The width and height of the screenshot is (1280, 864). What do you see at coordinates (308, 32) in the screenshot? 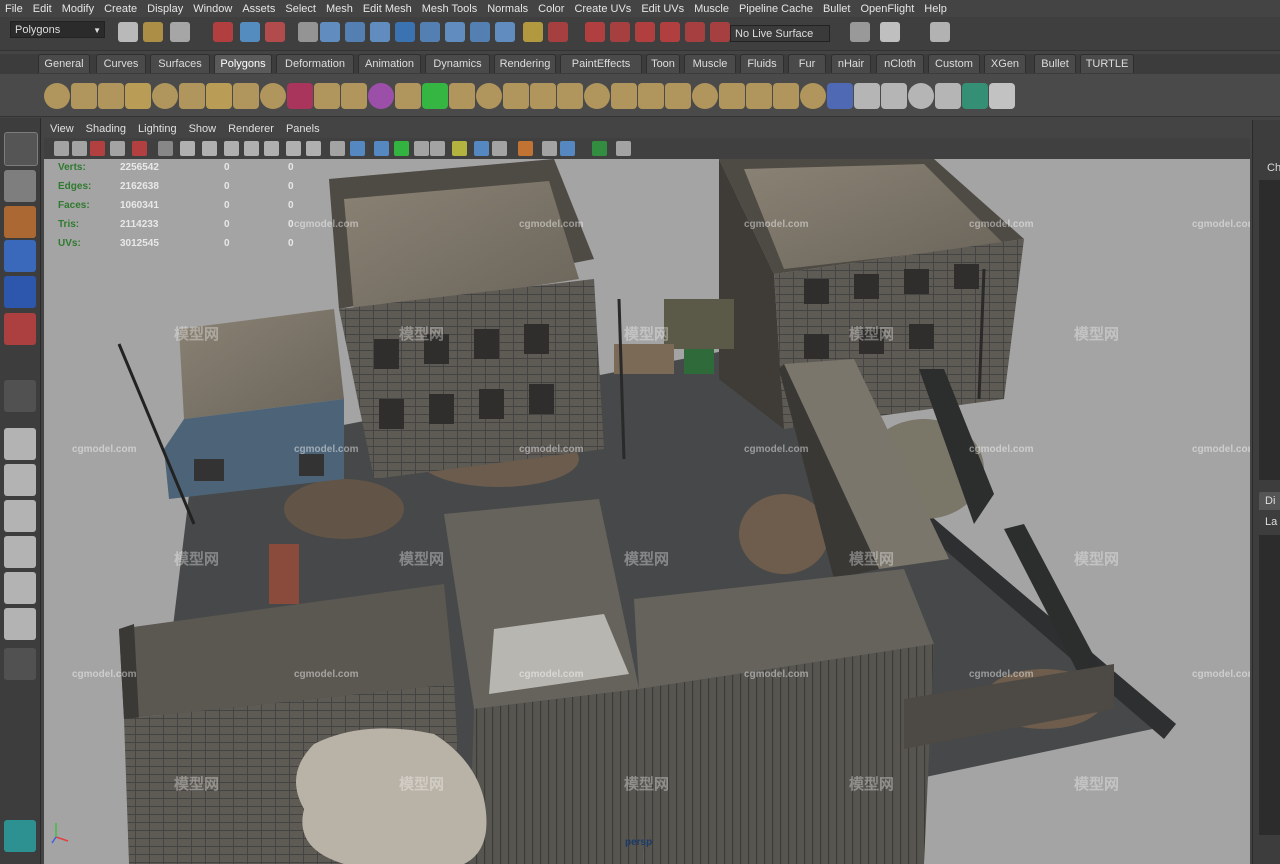
I see `snap-grid-icon` at bounding box center [308, 32].